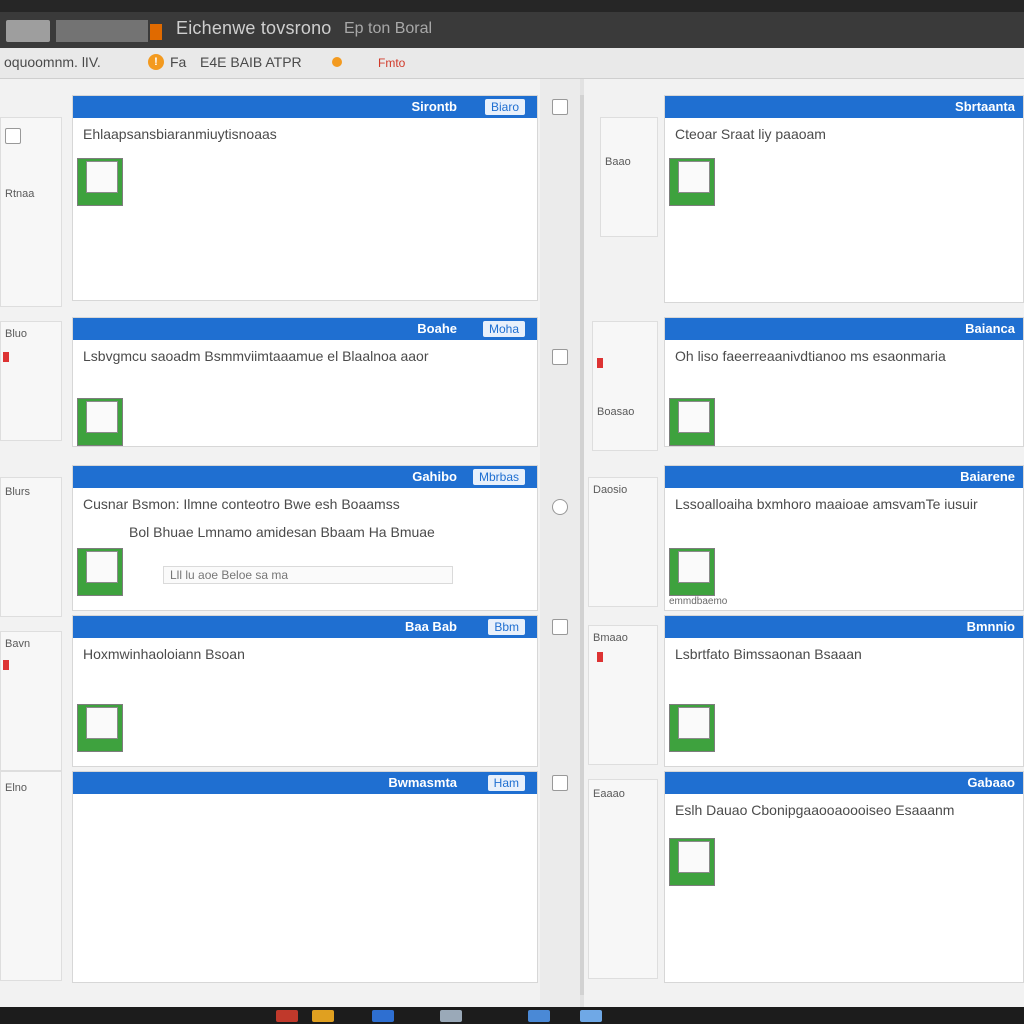 The height and width of the screenshot is (1024, 1024). What do you see at coordinates (844, 477) in the screenshot?
I see `panel-header: Baiarene` at bounding box center [844, 477].